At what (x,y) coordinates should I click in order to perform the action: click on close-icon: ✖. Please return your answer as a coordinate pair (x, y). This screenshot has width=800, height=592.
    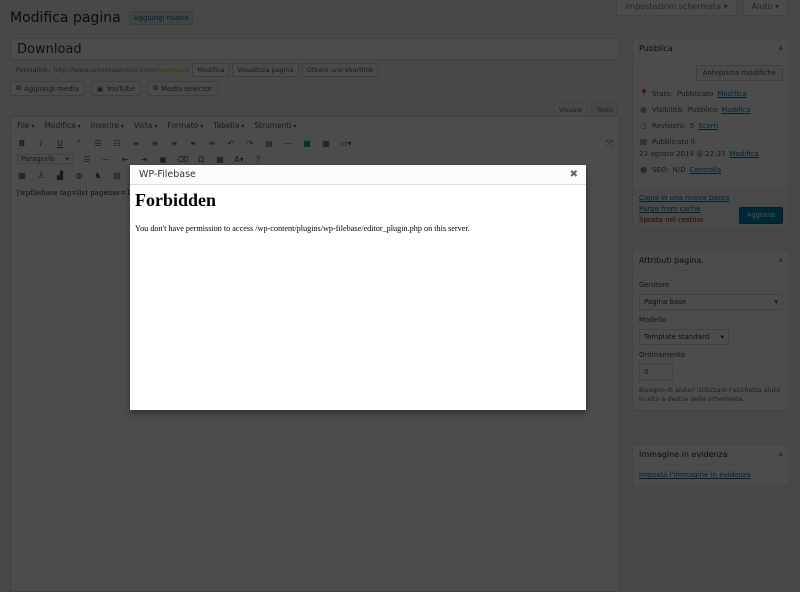
    Looking at the image, I should click on (574, 174).